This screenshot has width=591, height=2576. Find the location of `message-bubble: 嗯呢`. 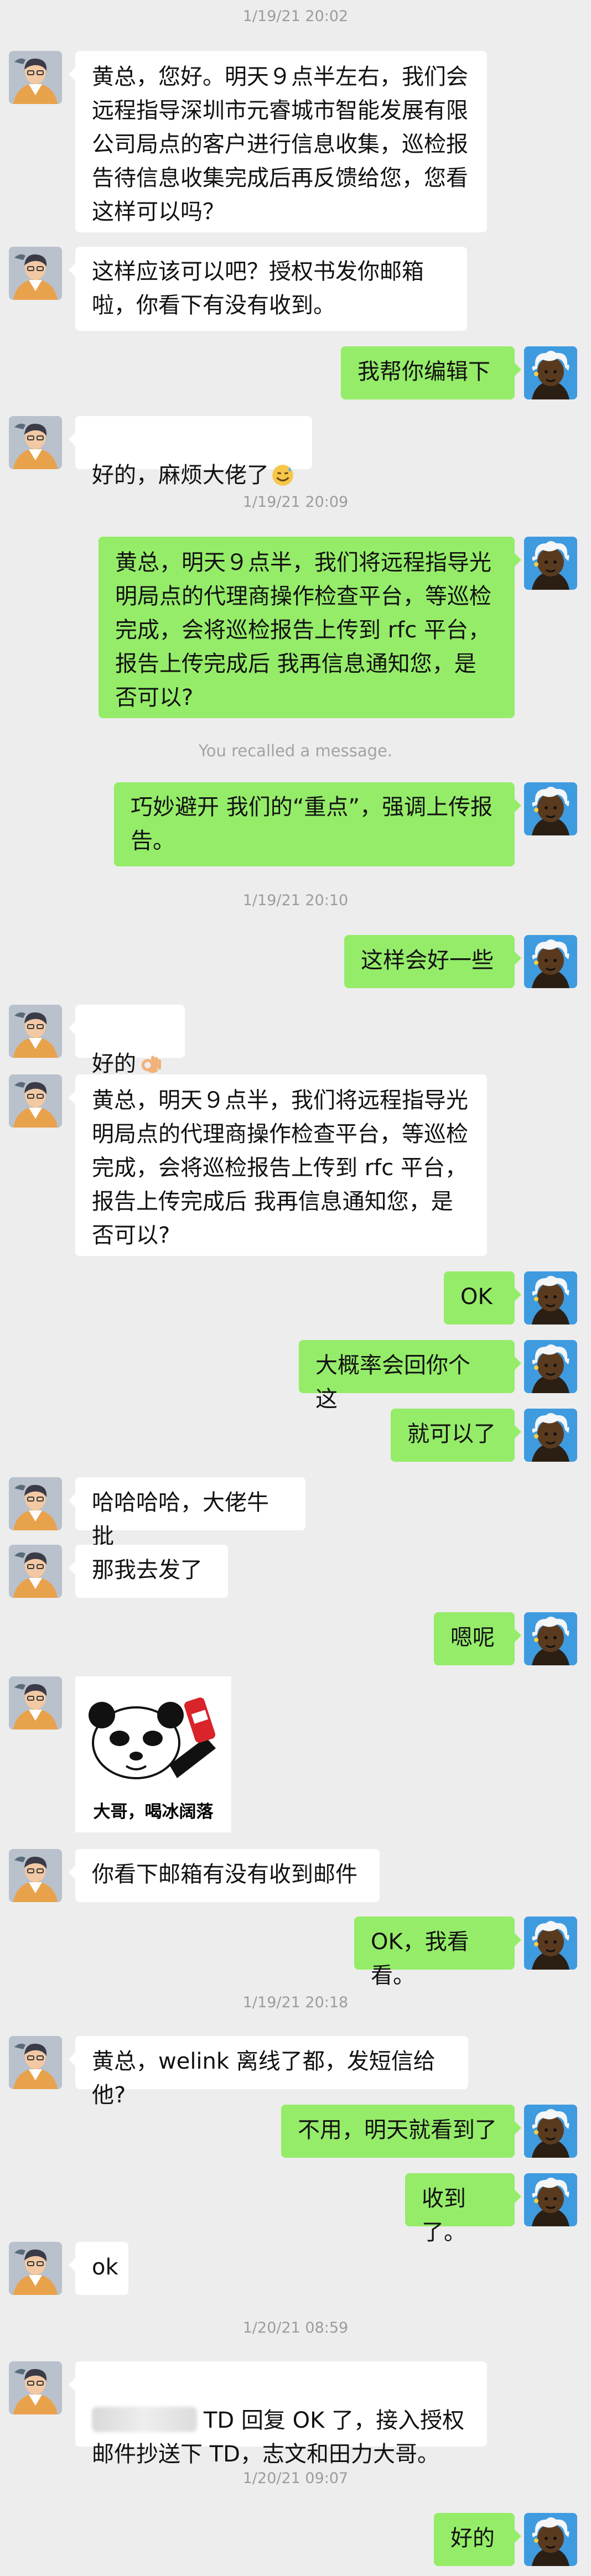

message-bubble: 嗯呢 is located at coordinates (477, 1638).